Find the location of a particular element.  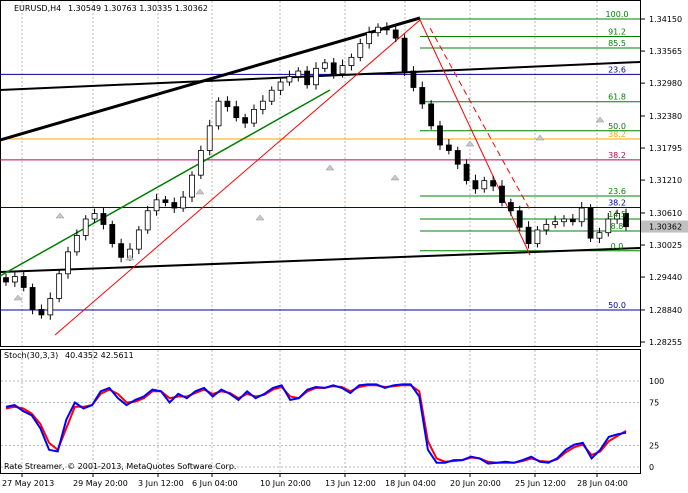

fibo-level-label: 91.2 is located at coordinates (617, 32).